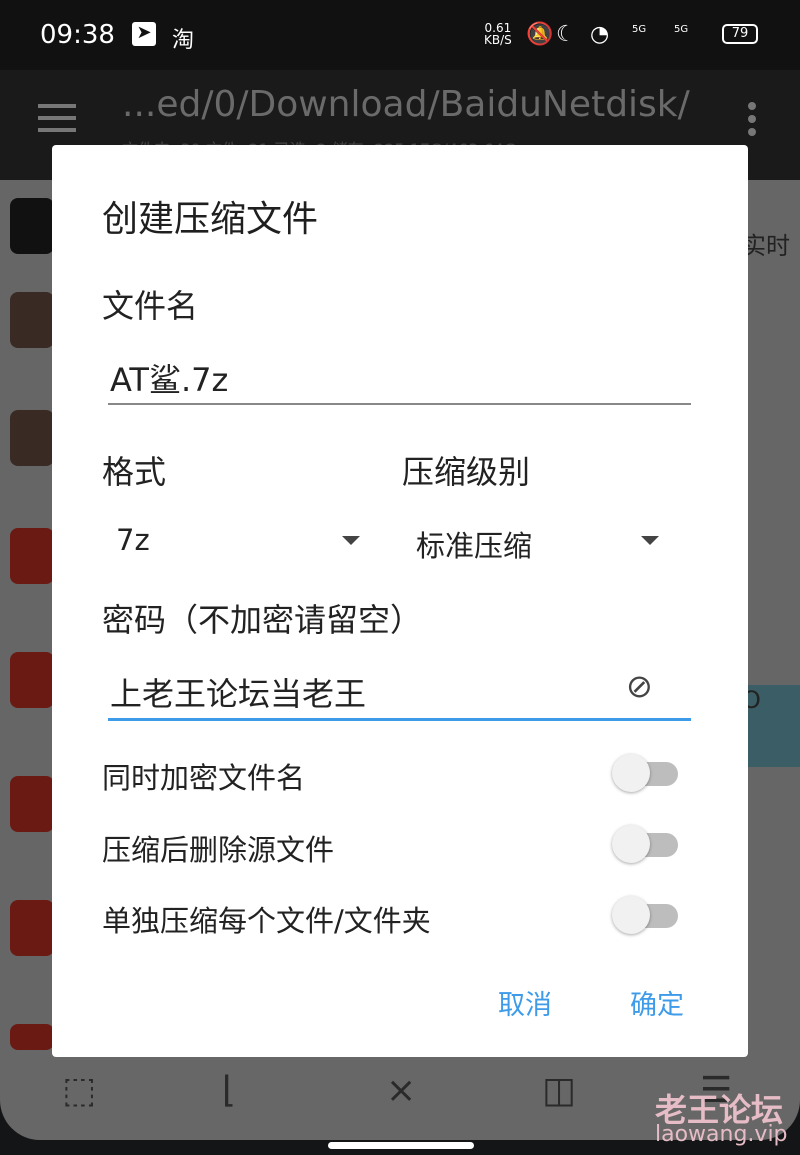 The width and height of the screenshot is (800, 1155). I want to click on close-icon: ×, so click(401, 1090).